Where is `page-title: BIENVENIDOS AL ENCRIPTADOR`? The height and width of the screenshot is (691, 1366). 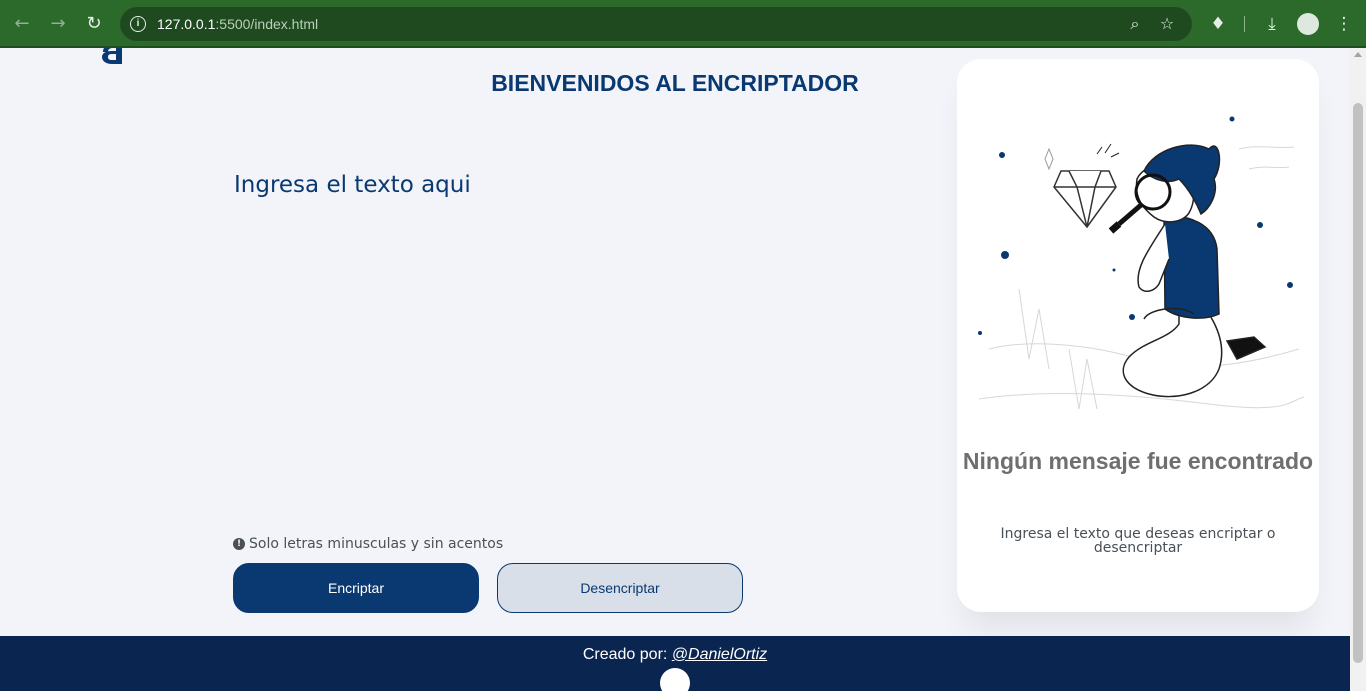
page-title: BIENVENIDOS AL ENCRIPTADOR is located at coordinates (675, 83).